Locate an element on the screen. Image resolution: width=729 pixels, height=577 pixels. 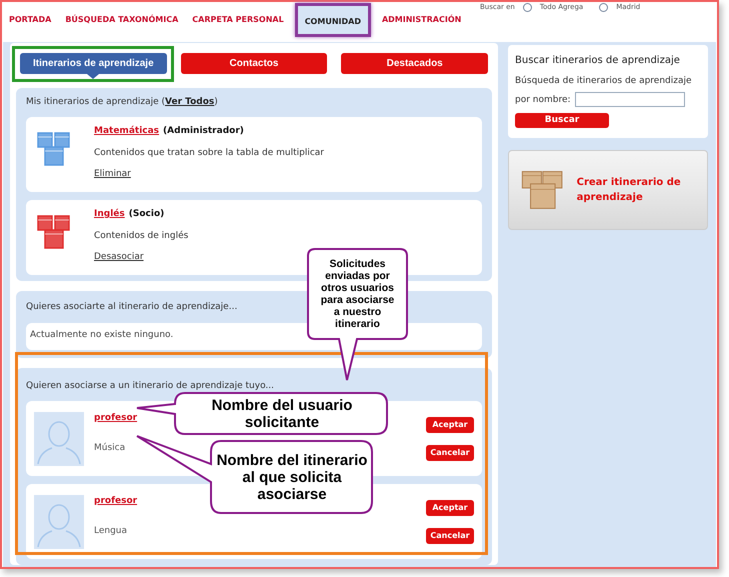
itinerary-name: Lengua is located at coordinates (111, 531).